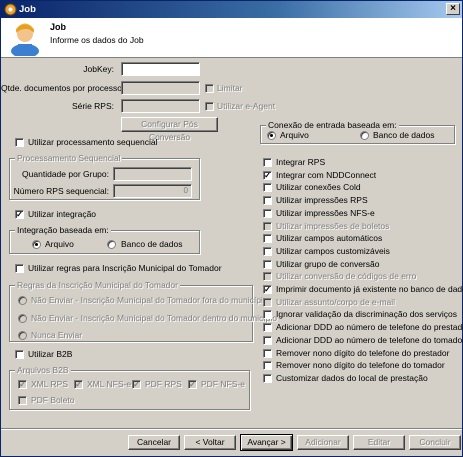  I want to click on b2b-xml-nfse-label: XML NFS-e, so click(109, 384).